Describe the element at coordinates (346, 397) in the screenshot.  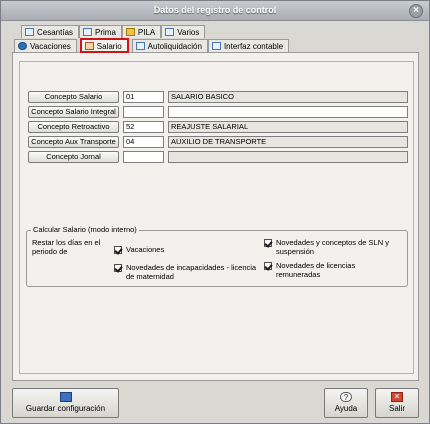
I see `help-icon: ?` at that location.